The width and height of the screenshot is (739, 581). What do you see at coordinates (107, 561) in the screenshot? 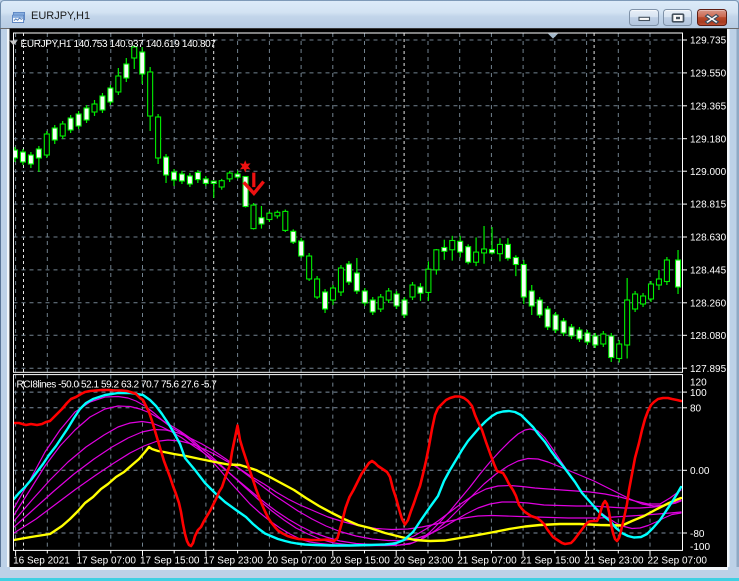
I see `svg-text: 17 Sep 07:00` at bounding box center [107, 561].